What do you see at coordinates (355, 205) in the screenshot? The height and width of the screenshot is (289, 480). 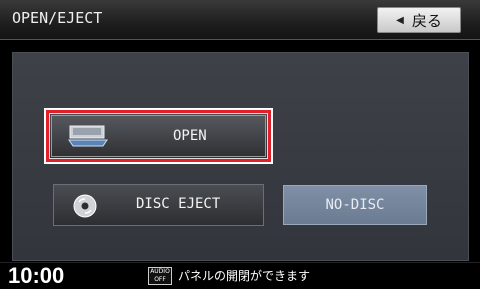 I see `no-disc-status: NO-DISC` at bounding box center [355, 205].